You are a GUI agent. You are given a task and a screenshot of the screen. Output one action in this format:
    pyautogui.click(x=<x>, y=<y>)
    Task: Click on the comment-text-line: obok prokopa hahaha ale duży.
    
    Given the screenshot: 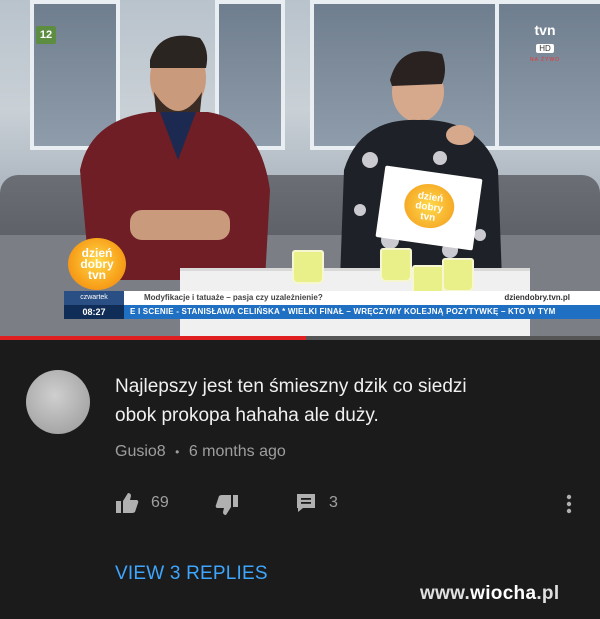 What is the action you would take?
    pyautogui.click(x=247, y=415)
    